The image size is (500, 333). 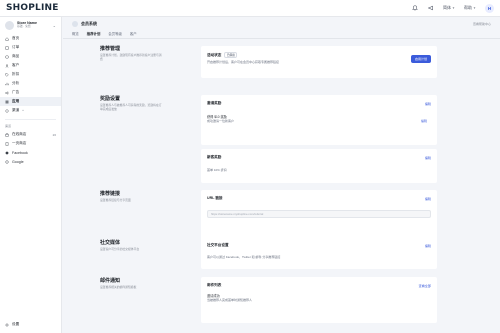 What do you see at coordinates (215, 198) in the screenshot?
I see `card-title: URL 链接` at bounding box center [215, 198].